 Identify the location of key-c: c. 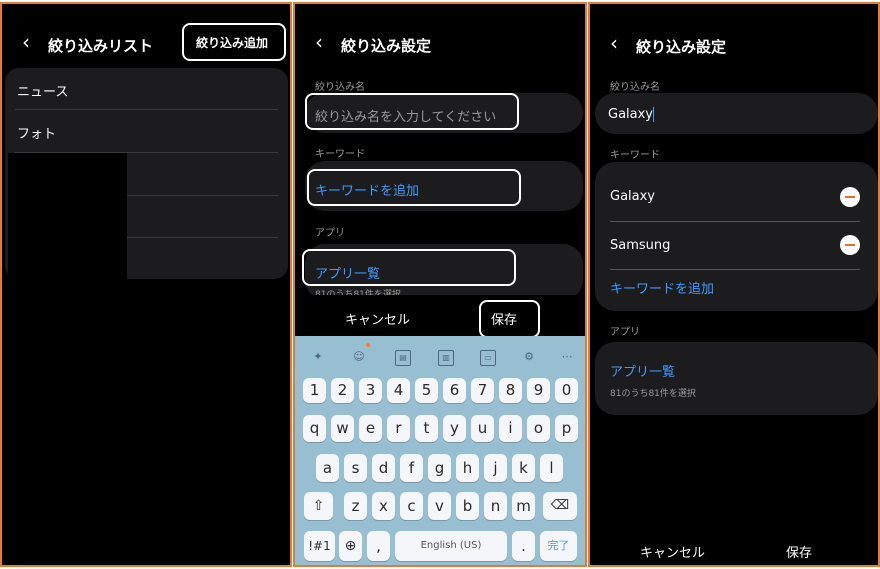
(411, 506).